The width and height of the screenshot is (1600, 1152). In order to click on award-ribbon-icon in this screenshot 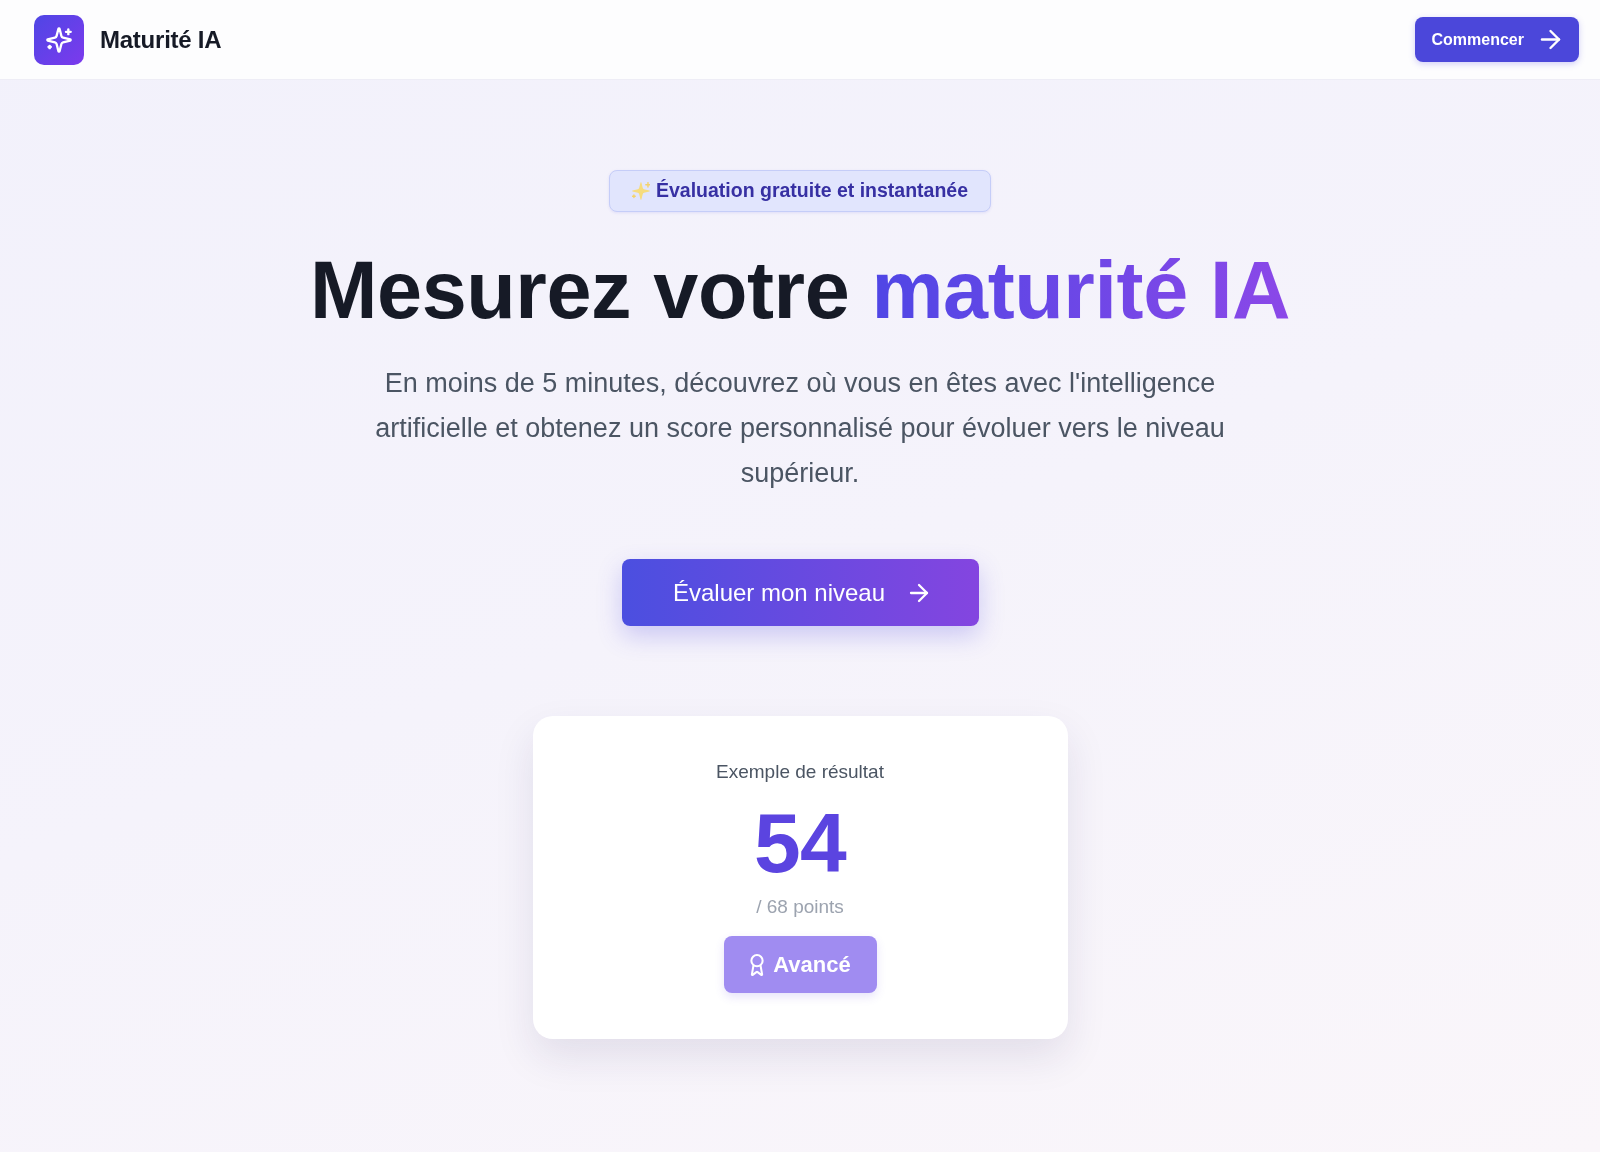, I will do `click(757, 964)`.